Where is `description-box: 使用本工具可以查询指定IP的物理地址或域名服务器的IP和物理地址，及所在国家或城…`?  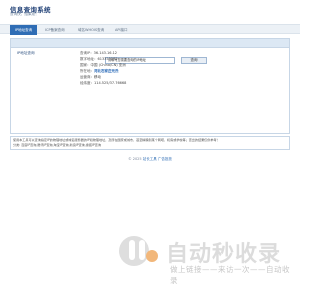 description-box: 使用本工具可以查询指定IP的物理地址或域名服务器的IP和物理地址，及所在国家或城… is located at coordinates (150, 143).